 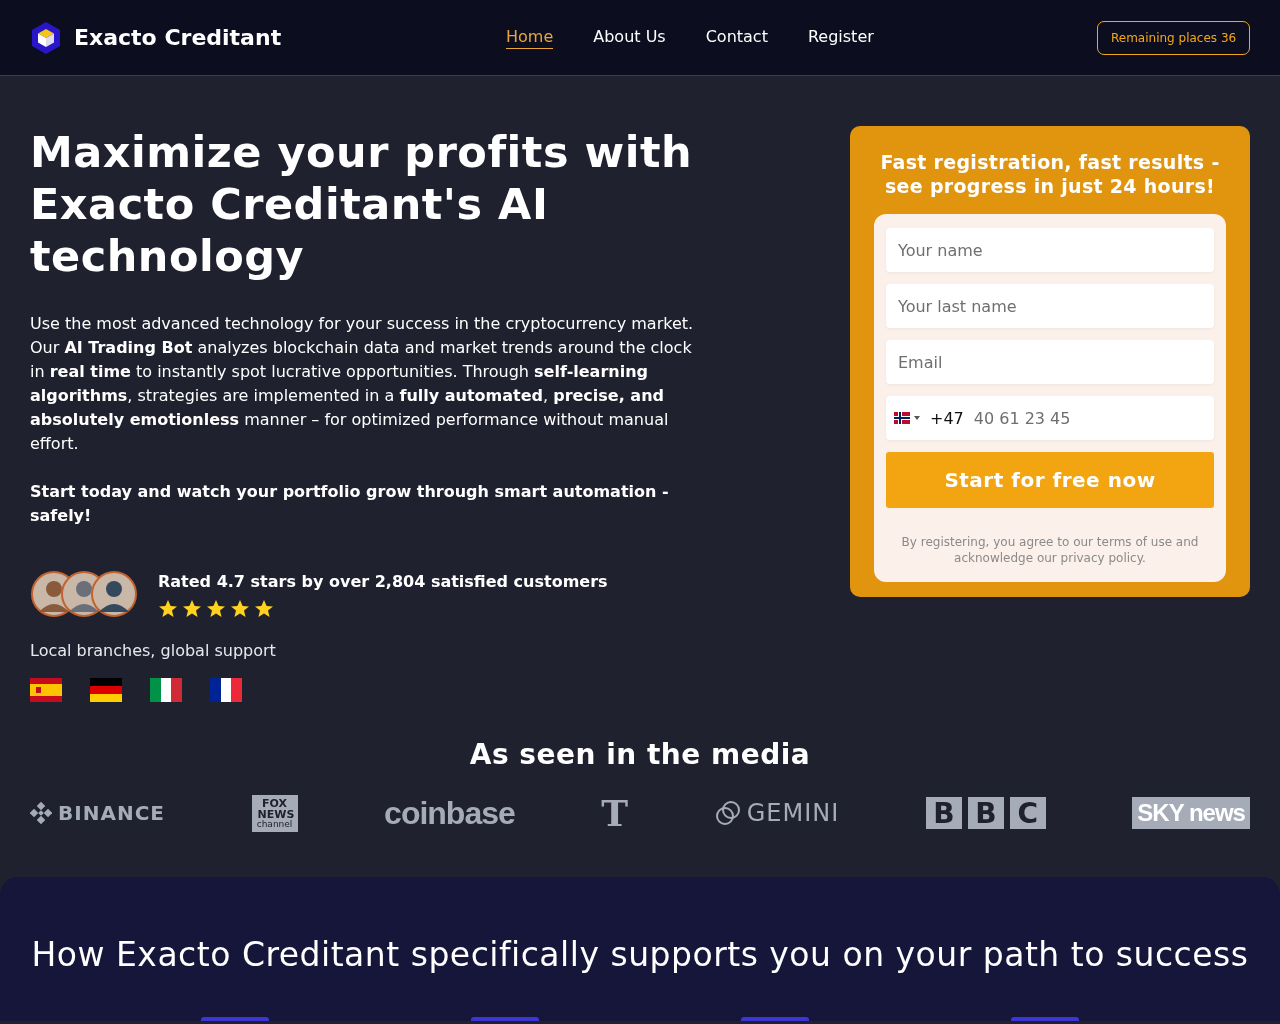 What do you see at coordinates (985, 813) in the screenshot?
I see `bbc-logo: B B C` at bounding box center [985, 813].